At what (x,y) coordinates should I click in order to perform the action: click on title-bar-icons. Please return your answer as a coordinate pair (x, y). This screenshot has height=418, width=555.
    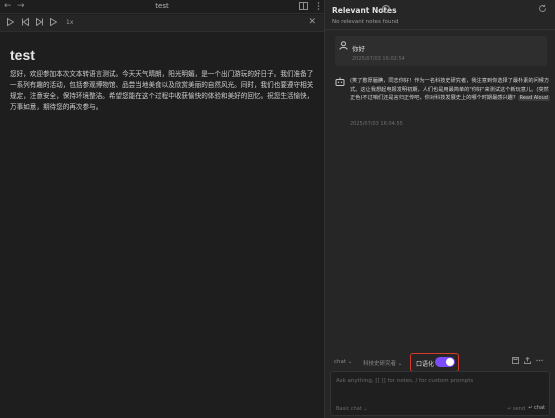
    Looking at the image, I should click on (309, 5).